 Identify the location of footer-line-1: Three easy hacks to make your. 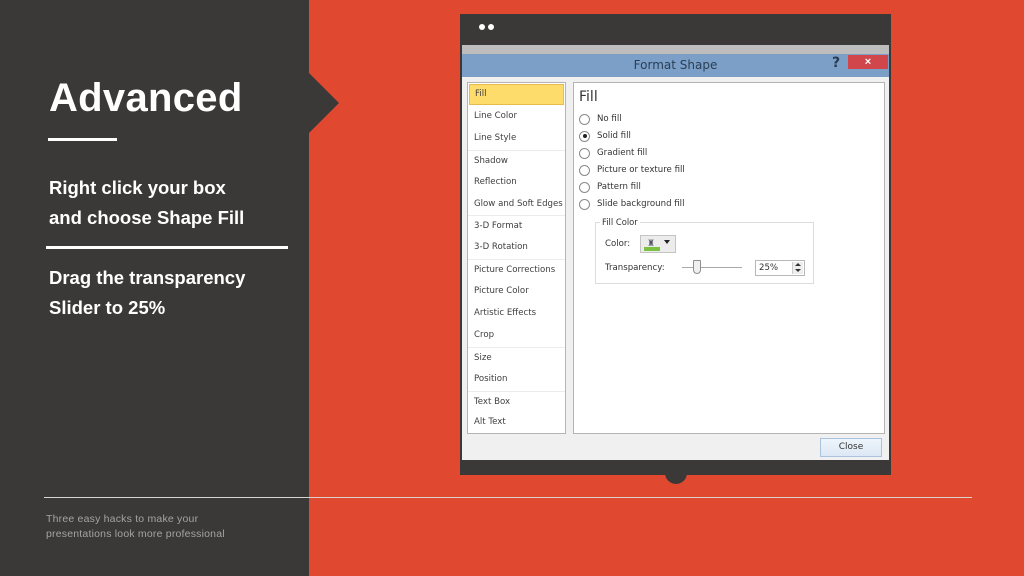
(122, 519).